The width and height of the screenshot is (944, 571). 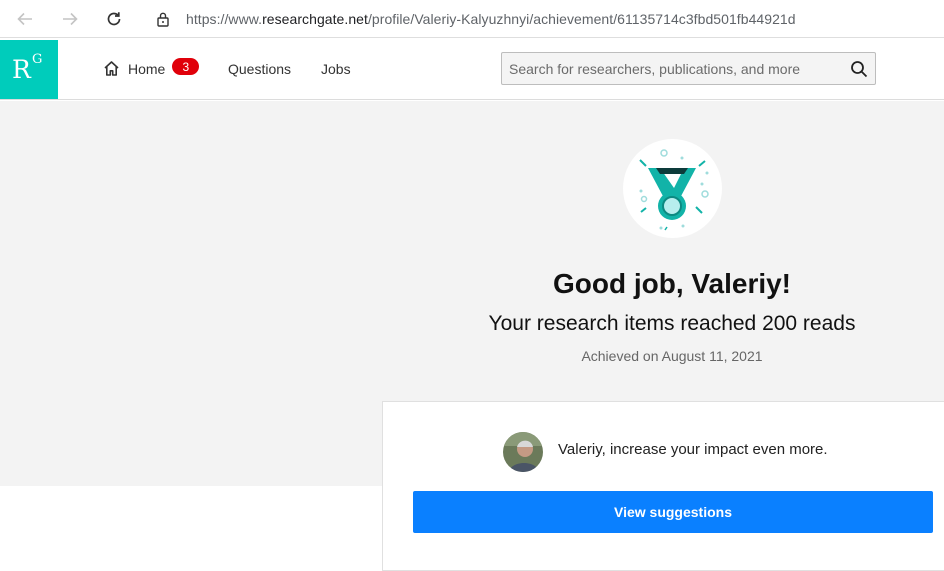 What do you see at coordinates (111, 68) in the screenshot?
I see `home-icon` at bounding box center [111, 68].